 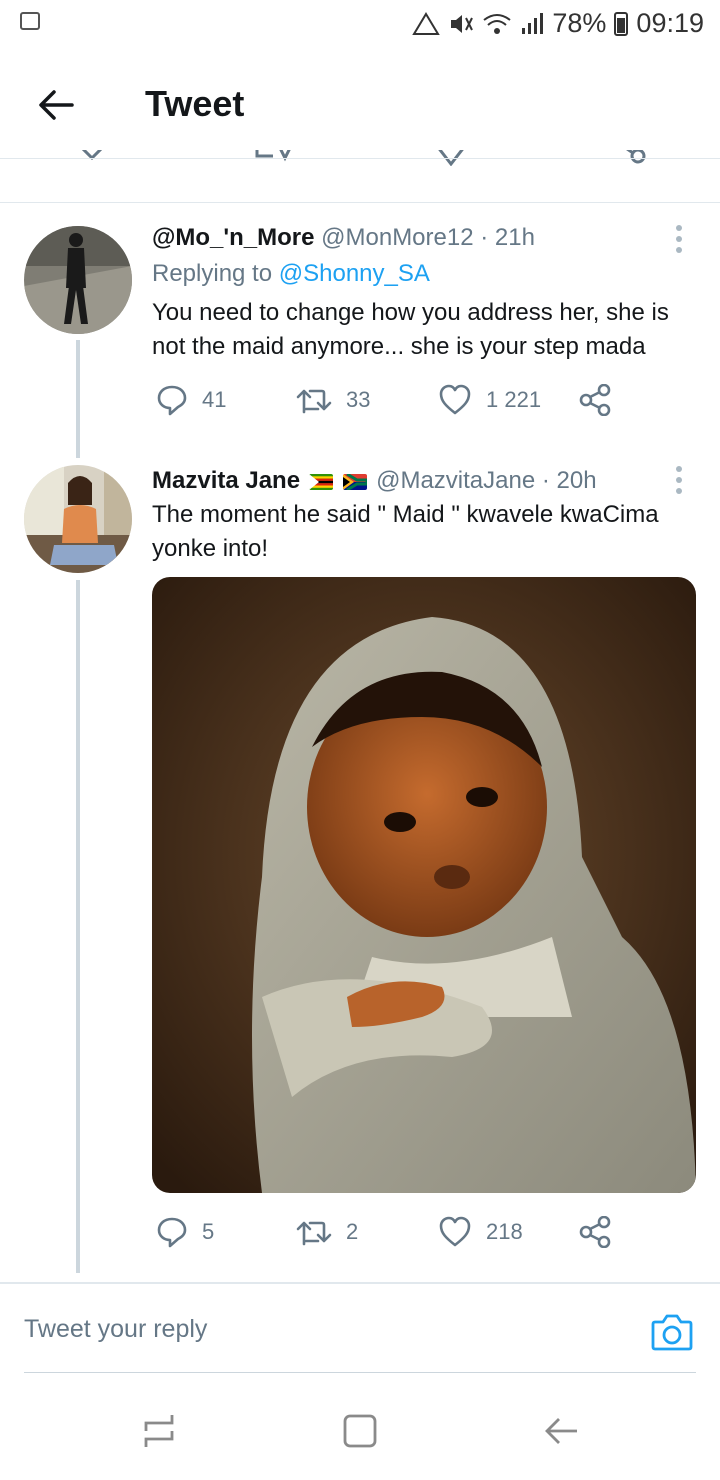 I want to click on reply-button: 5, so click(x=185, y=1232).